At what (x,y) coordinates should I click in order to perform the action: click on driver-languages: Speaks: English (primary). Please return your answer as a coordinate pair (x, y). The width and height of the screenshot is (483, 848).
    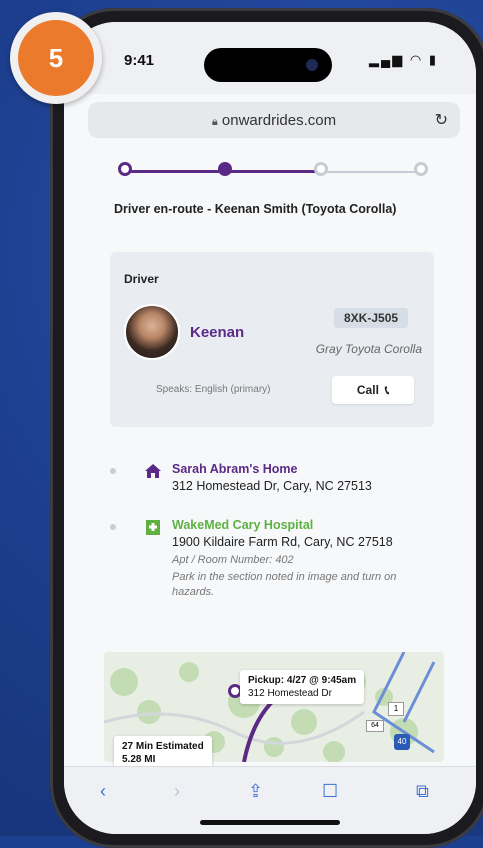
    Looking at the image, I should click on (213, 389).